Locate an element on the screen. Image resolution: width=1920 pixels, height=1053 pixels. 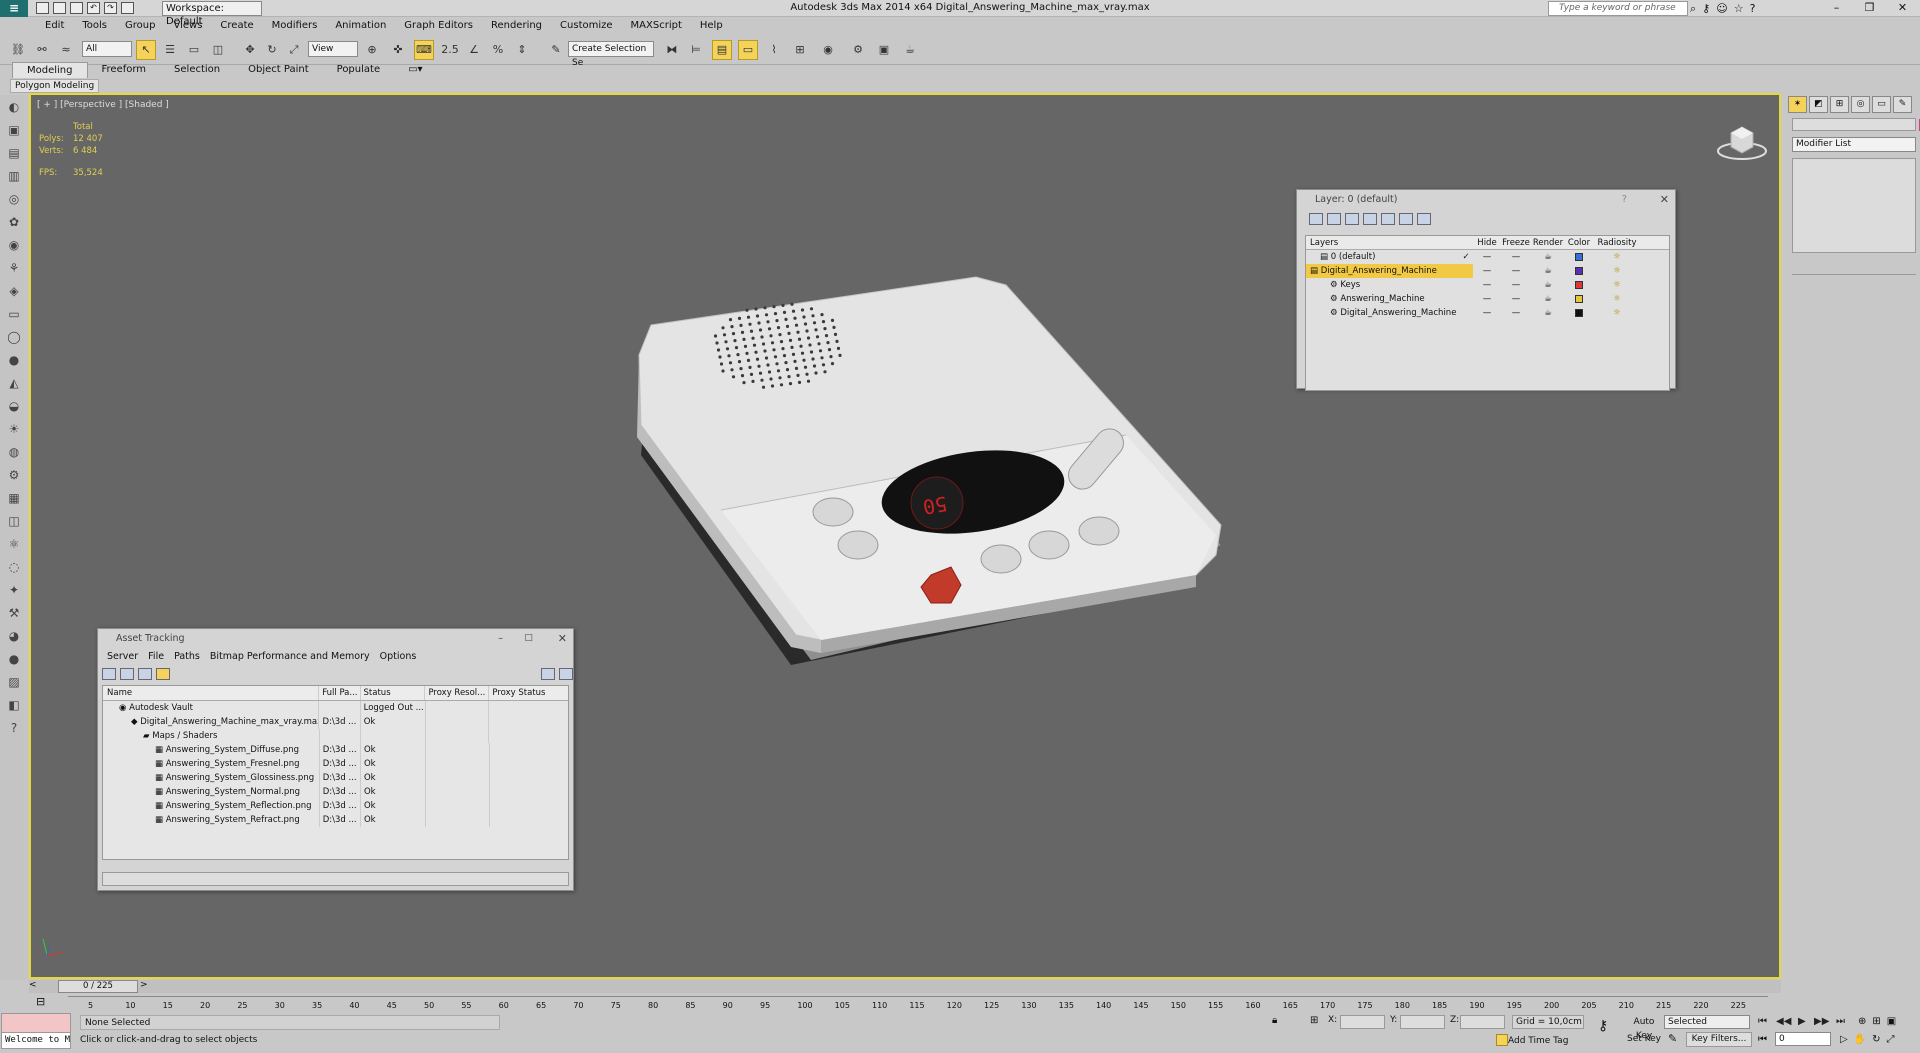
maxscript-input: Welcome to M is located at coordinates (36, 1040).